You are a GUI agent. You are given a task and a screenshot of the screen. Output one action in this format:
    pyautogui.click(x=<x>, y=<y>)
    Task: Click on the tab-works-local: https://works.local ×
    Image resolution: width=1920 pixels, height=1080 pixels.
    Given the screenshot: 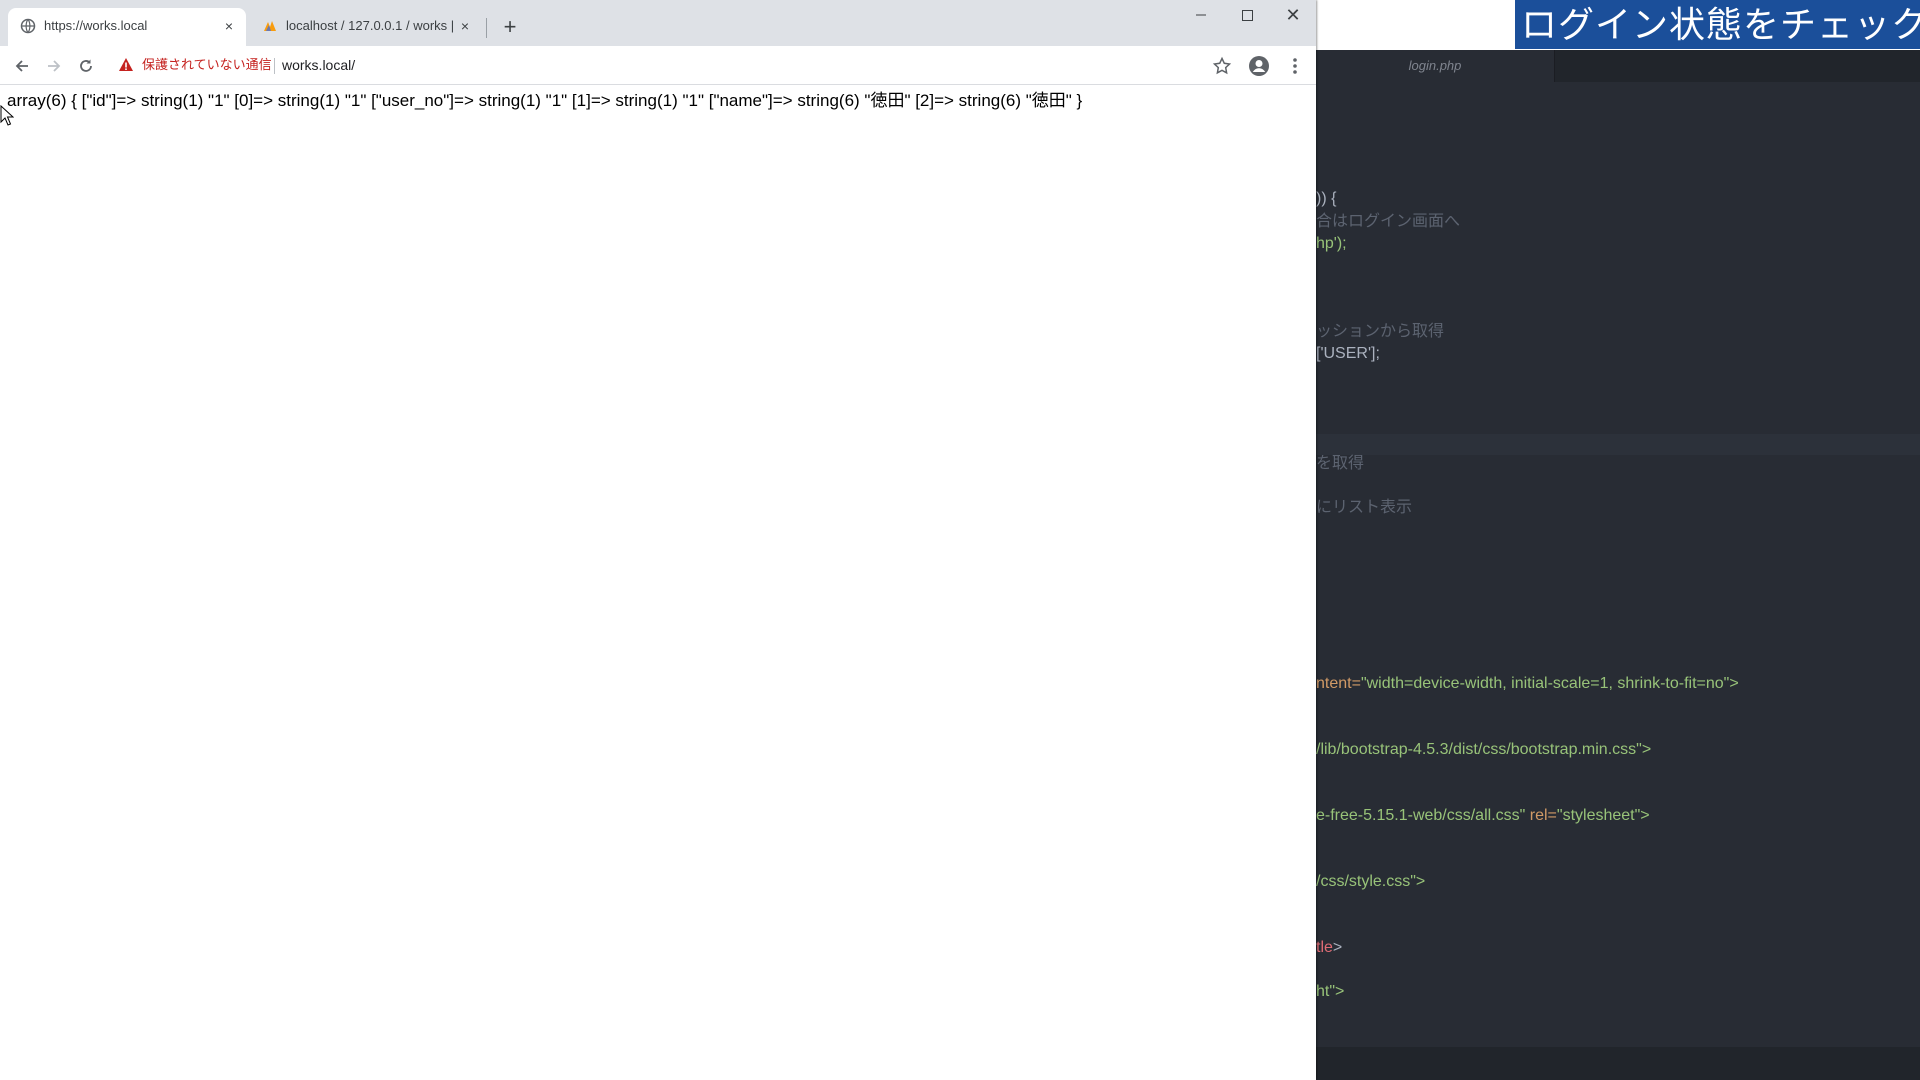 What is the action you would take?
    pyautogui.click(x=127, y=27)
    